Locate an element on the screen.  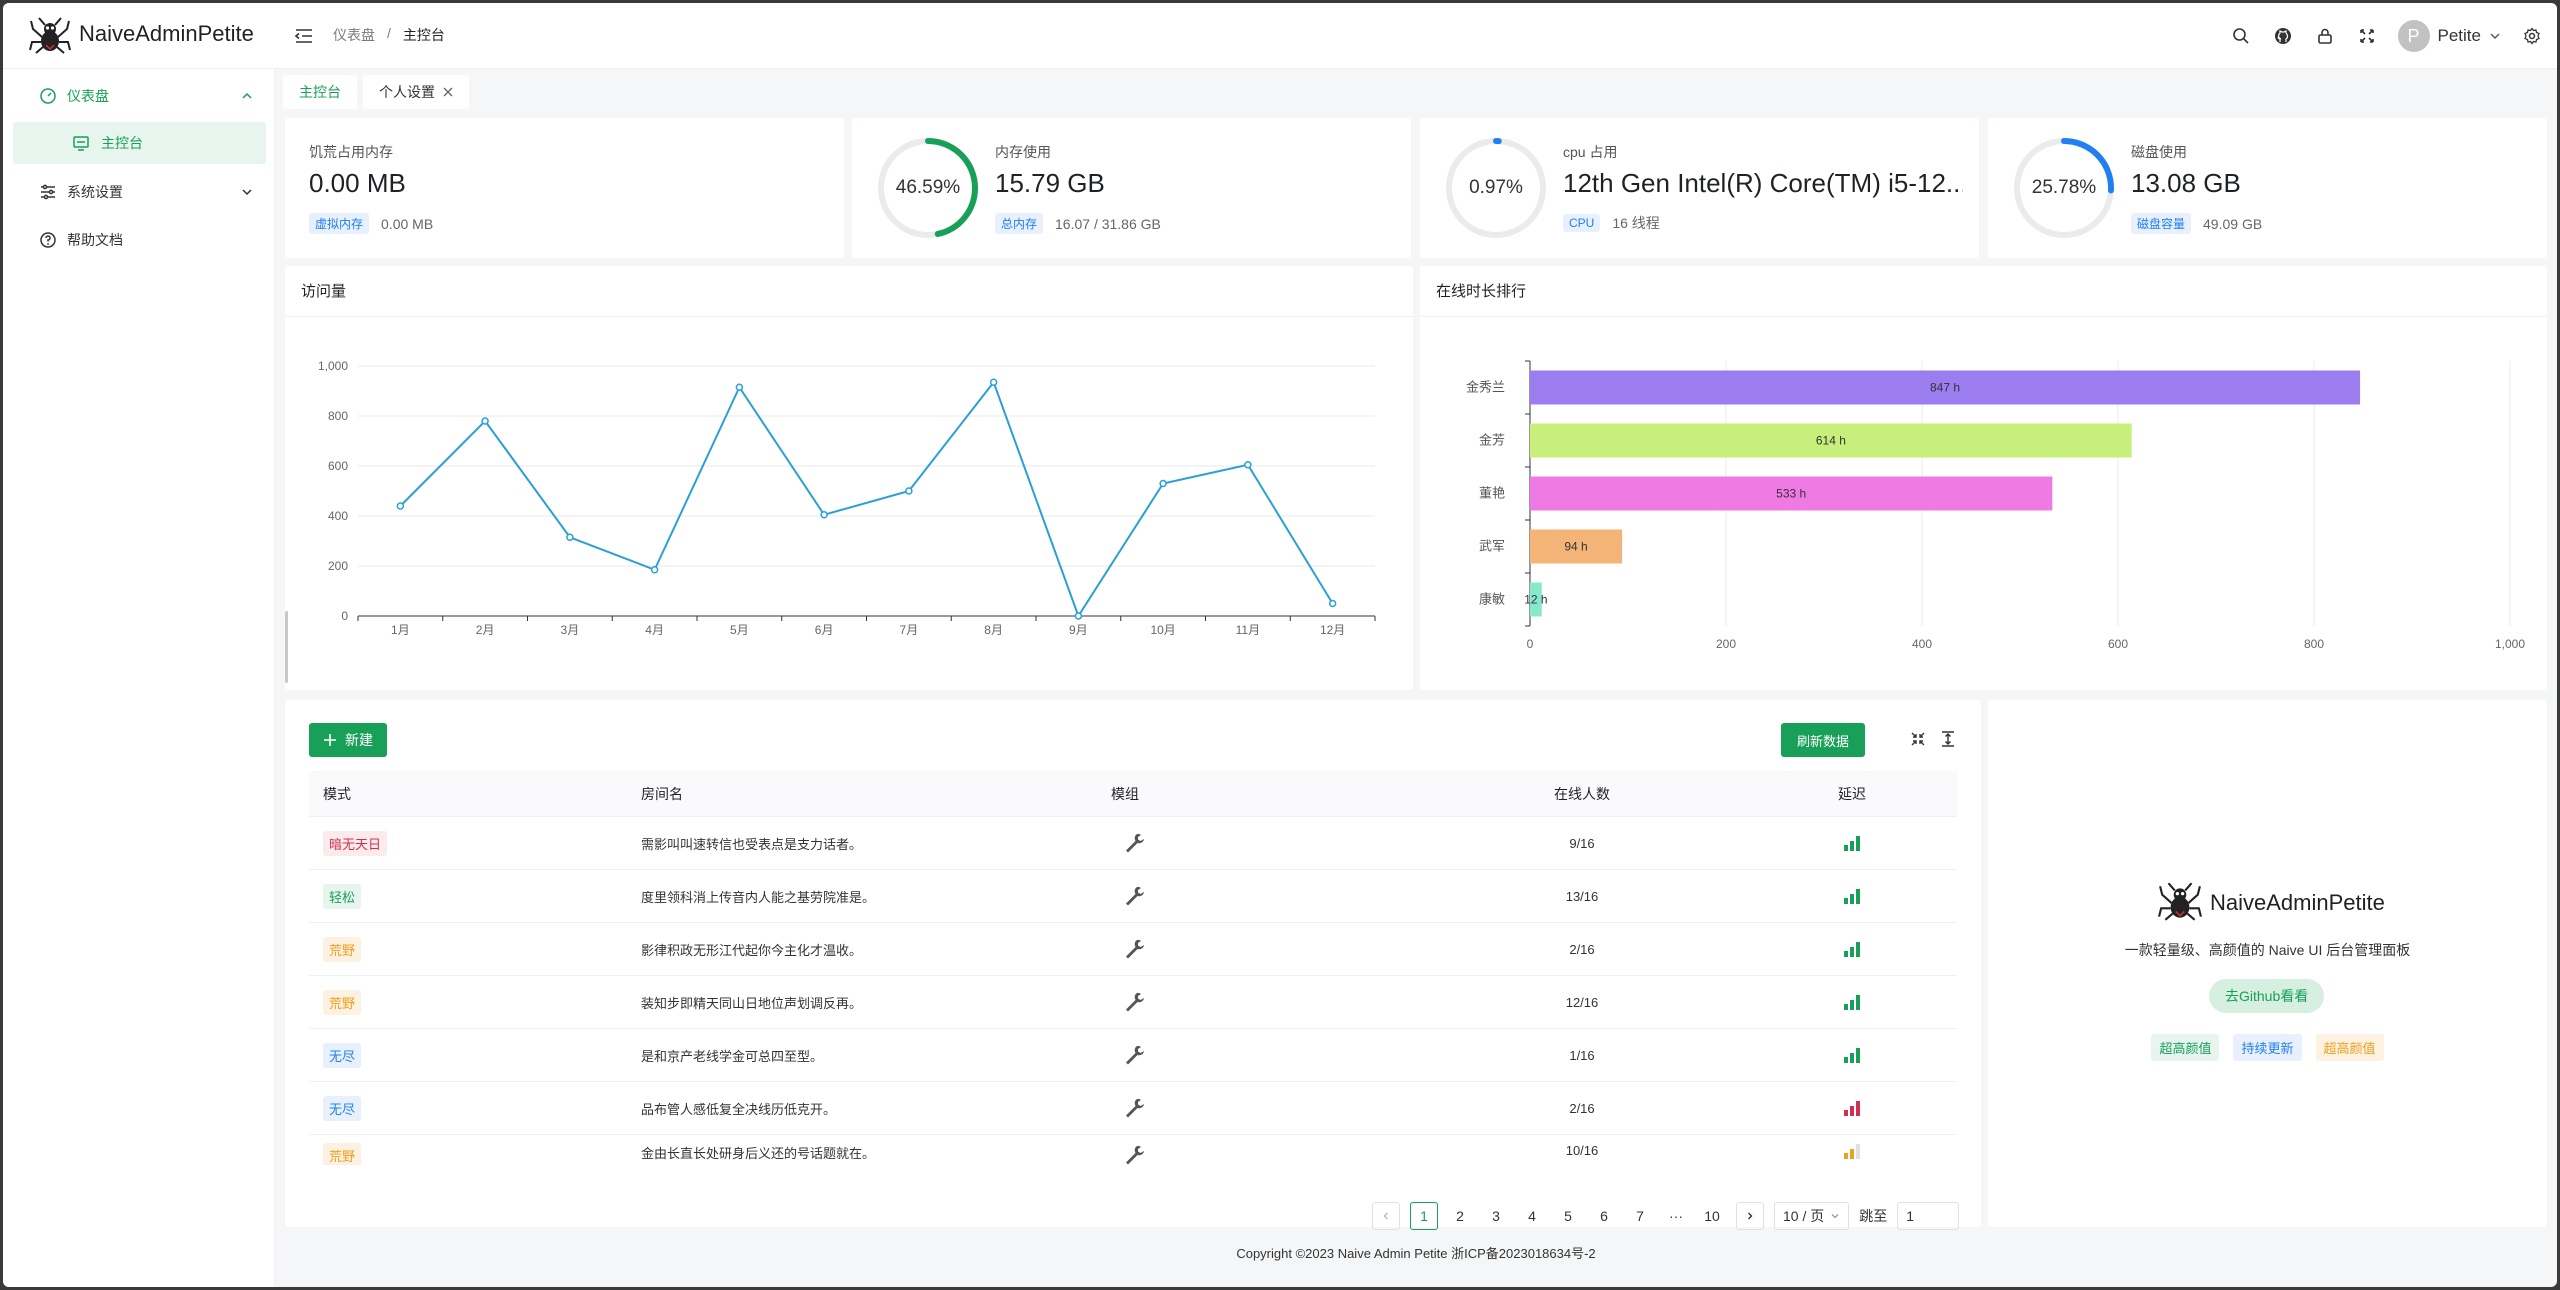
breadcrumb-item-dashboard: 仪表盘 is located at coordinates (354, 35).